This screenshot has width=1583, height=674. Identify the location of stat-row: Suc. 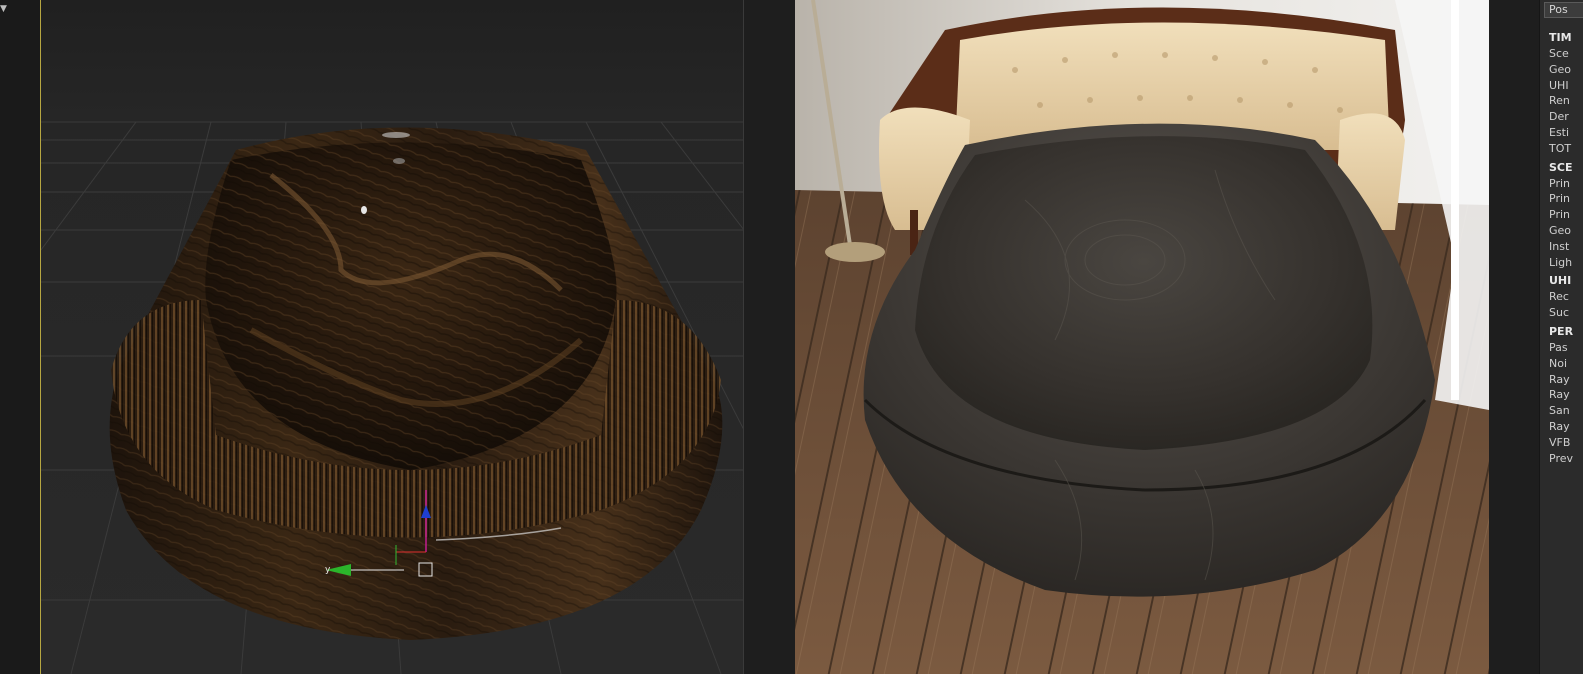
(1559, 313).